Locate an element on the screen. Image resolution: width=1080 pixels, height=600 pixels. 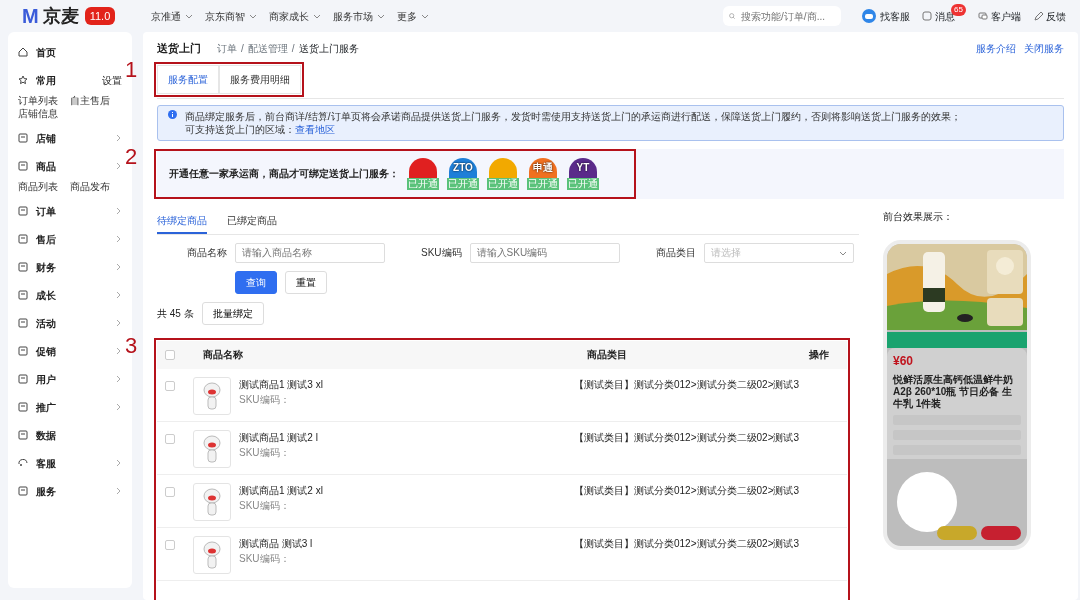
input-field: 请输入商品名称 is located at coordinates (310, 252).